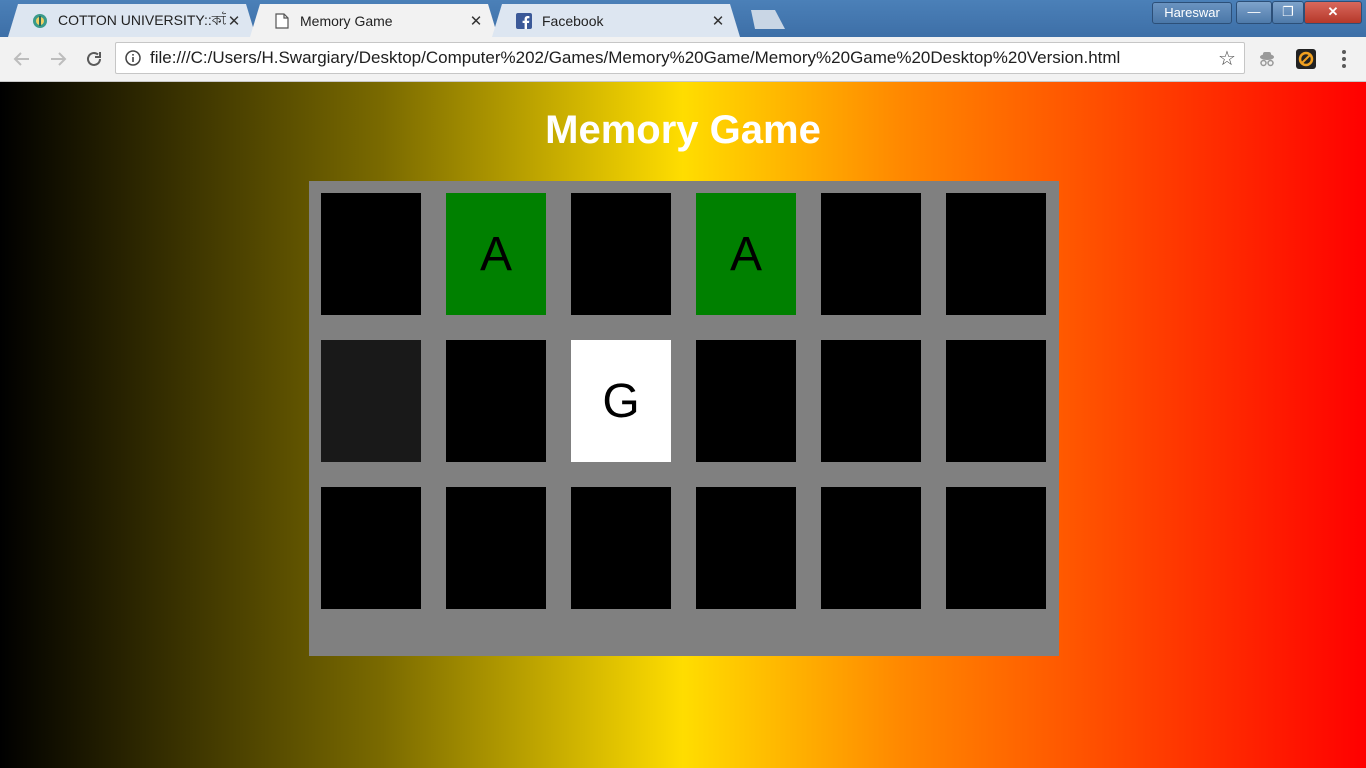 This screenshot has height=768, width=1366. I want to click on reload-button, so click(94, 59).